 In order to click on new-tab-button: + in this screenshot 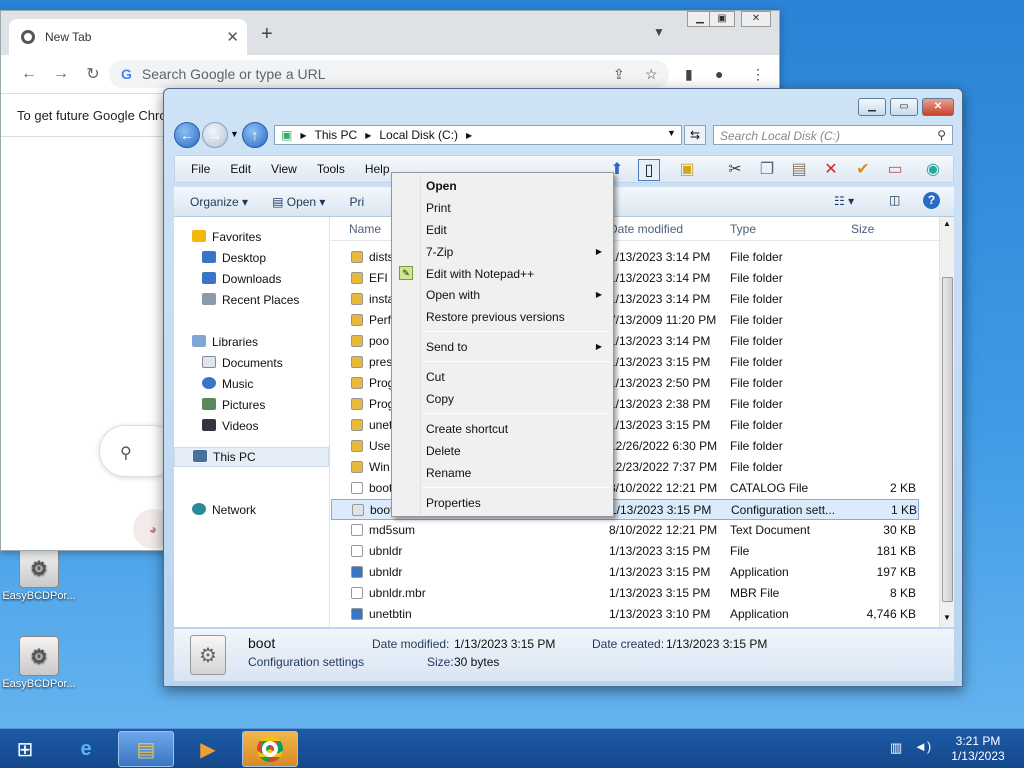, I will do `click(267, 34)`.